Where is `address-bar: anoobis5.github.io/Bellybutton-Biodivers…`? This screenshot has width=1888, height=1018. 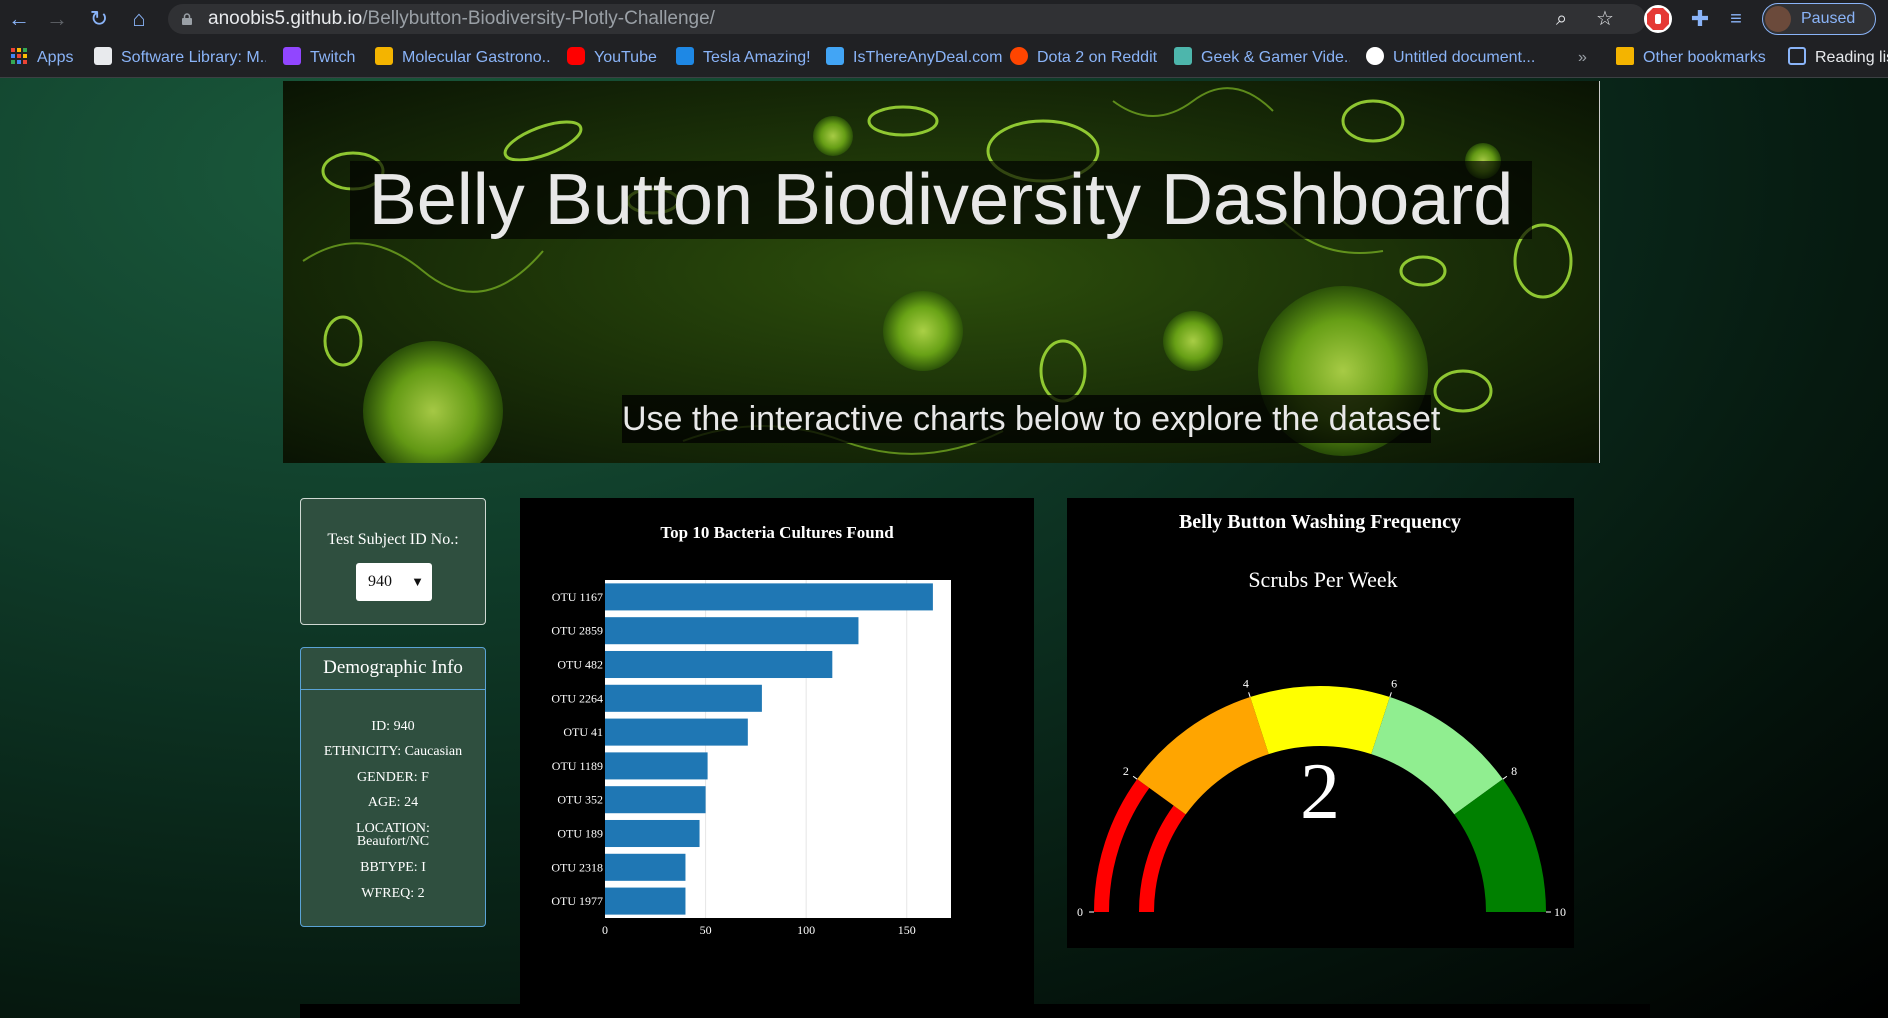 address-bar: anoobis5.github.io/Bellybutton-Biodivers… is located at coordinates (907, 19).